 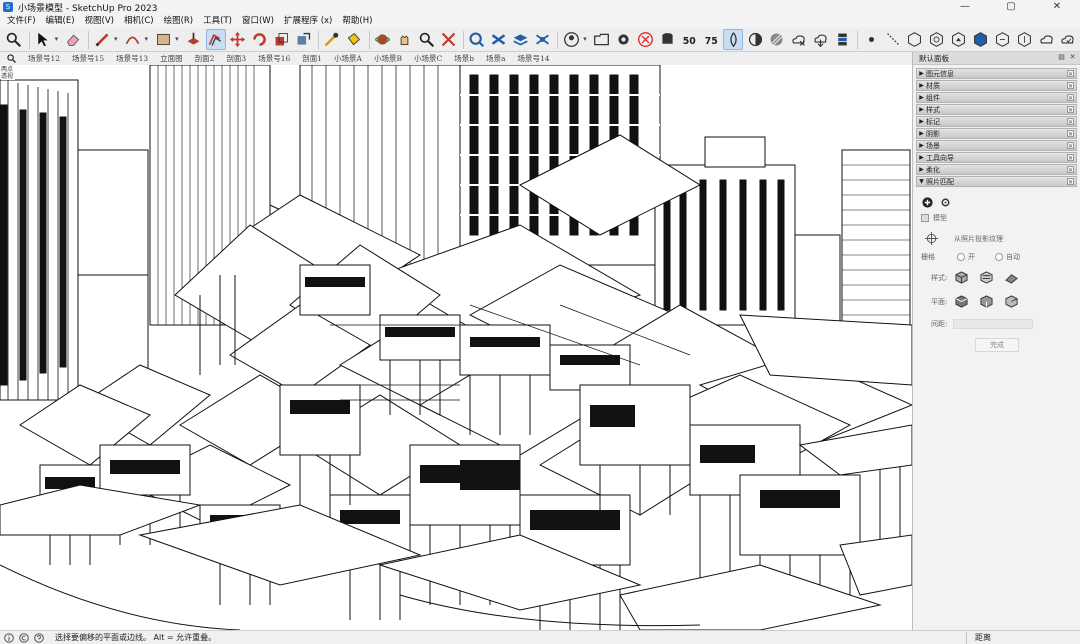 What do you see at coordinates (534, 58) in the screenshot?
I see `scene-tab: 场景号14` at bounding box center [534, 58].